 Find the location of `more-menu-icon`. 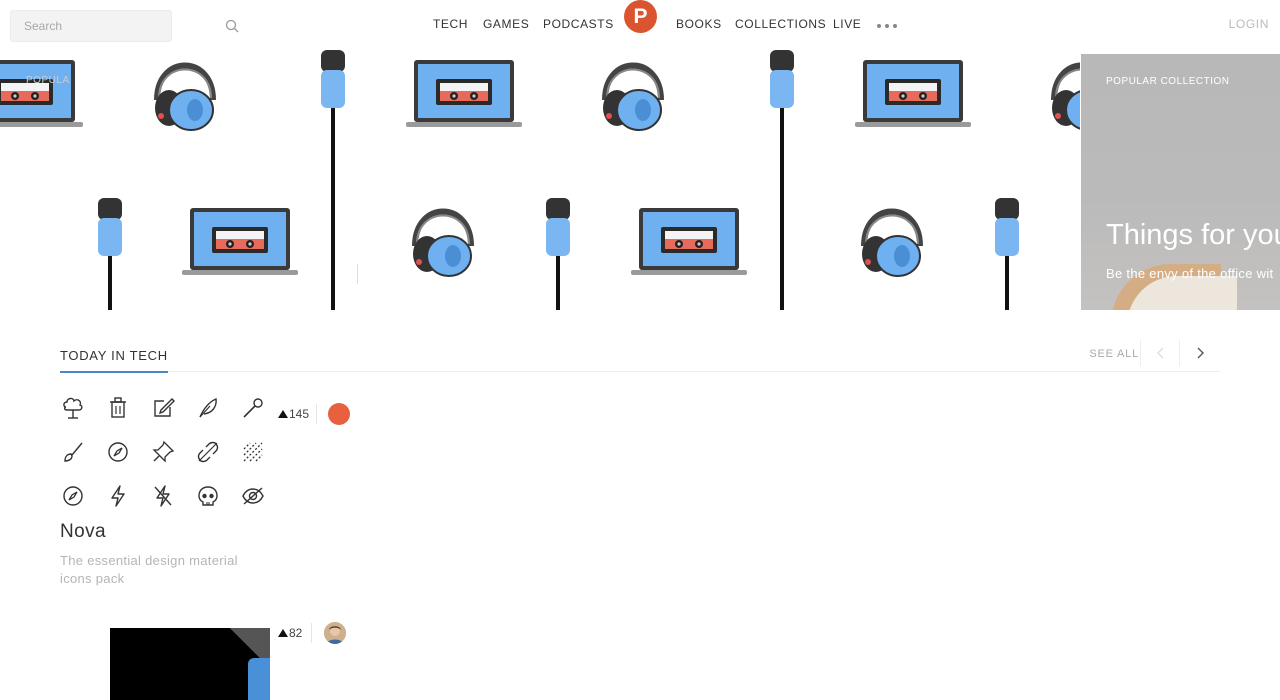

more-menu-icon is located at coordinates (887, 27).